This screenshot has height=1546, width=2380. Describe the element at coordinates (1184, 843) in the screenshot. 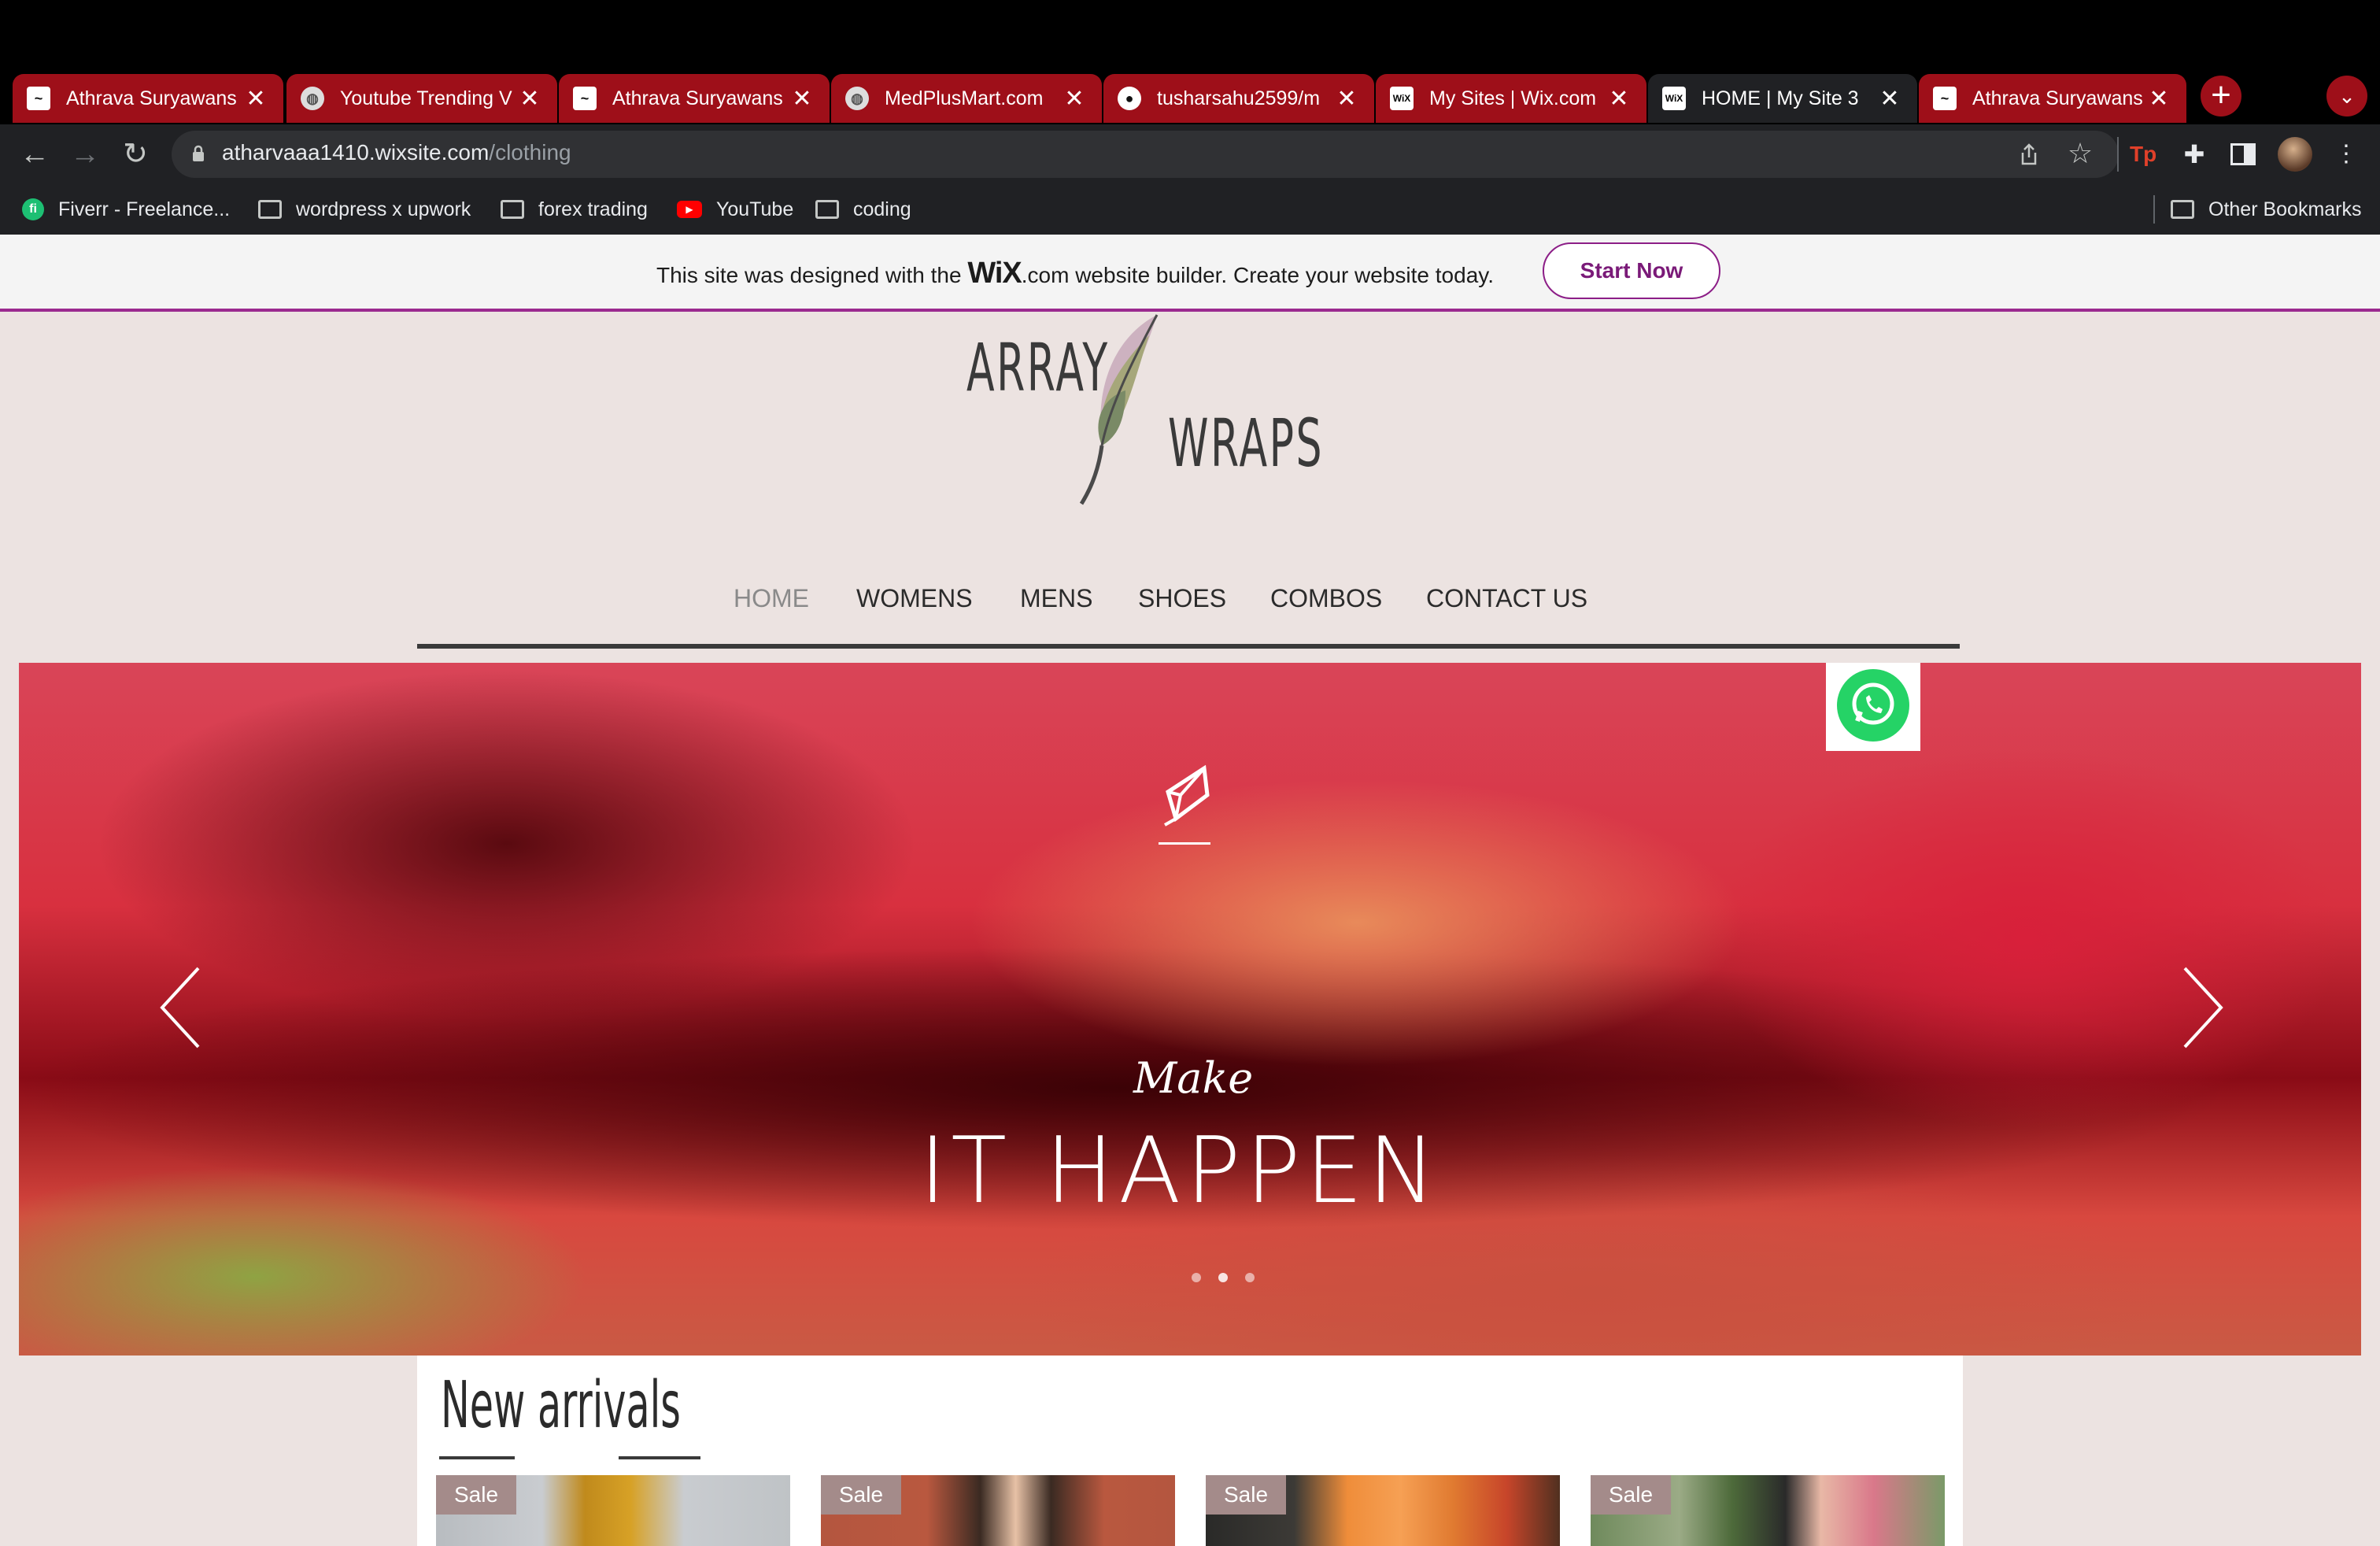

I see `hero-divider` at that location.